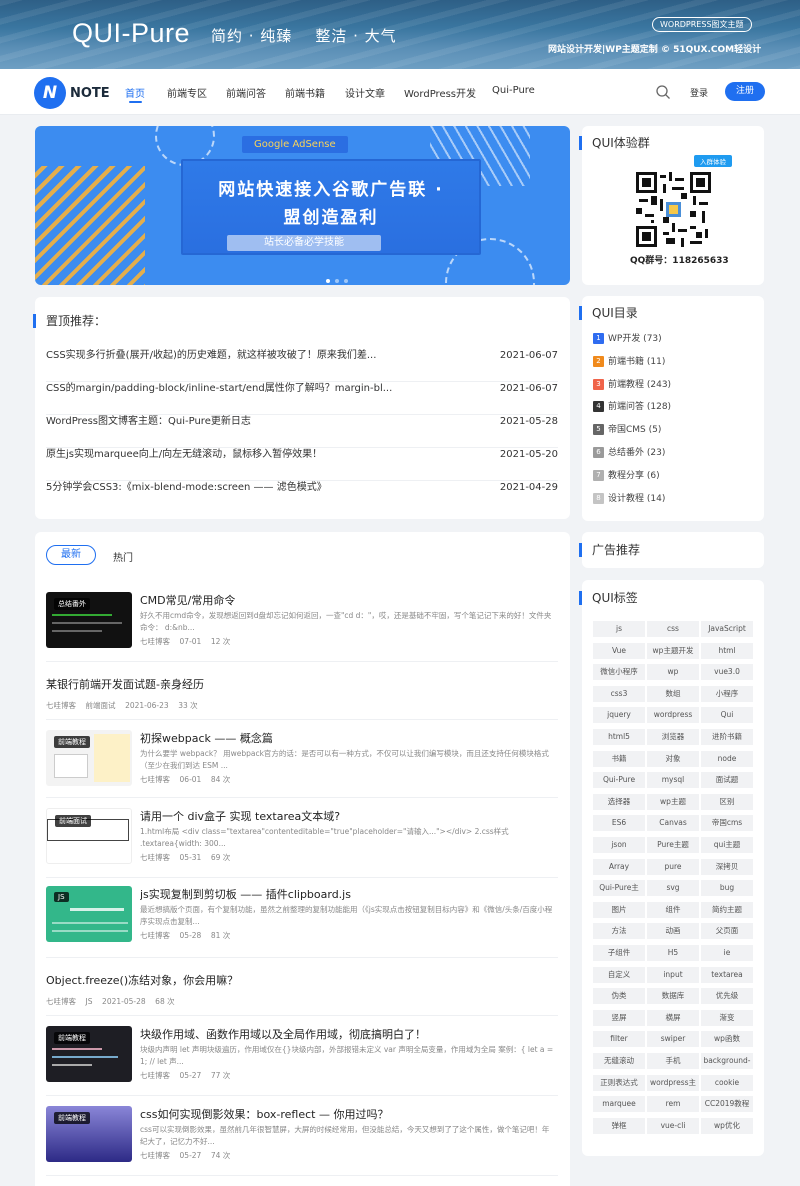 The image size is (800, 1186). Describe the element at coordinates (619, 780) in the screenshot. I see `tag-link: Qui-Pure` at that location.